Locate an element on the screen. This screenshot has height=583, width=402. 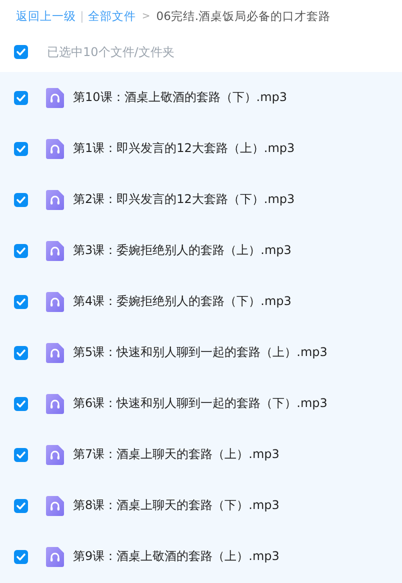
file-name: 第8课：酒桌上聊天的套路（下）.mp3 is located at coordinates (176, 505).